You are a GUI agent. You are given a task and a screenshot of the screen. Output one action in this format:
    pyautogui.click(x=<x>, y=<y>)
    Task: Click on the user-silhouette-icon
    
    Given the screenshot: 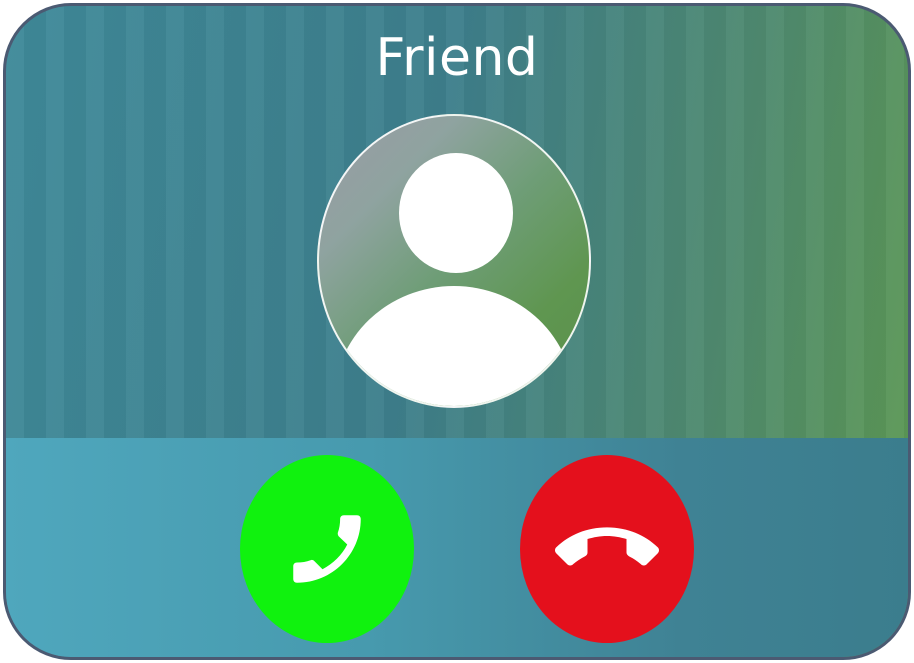 What is the action you would take?
    pyautogui.click(x=456, y=213)
    